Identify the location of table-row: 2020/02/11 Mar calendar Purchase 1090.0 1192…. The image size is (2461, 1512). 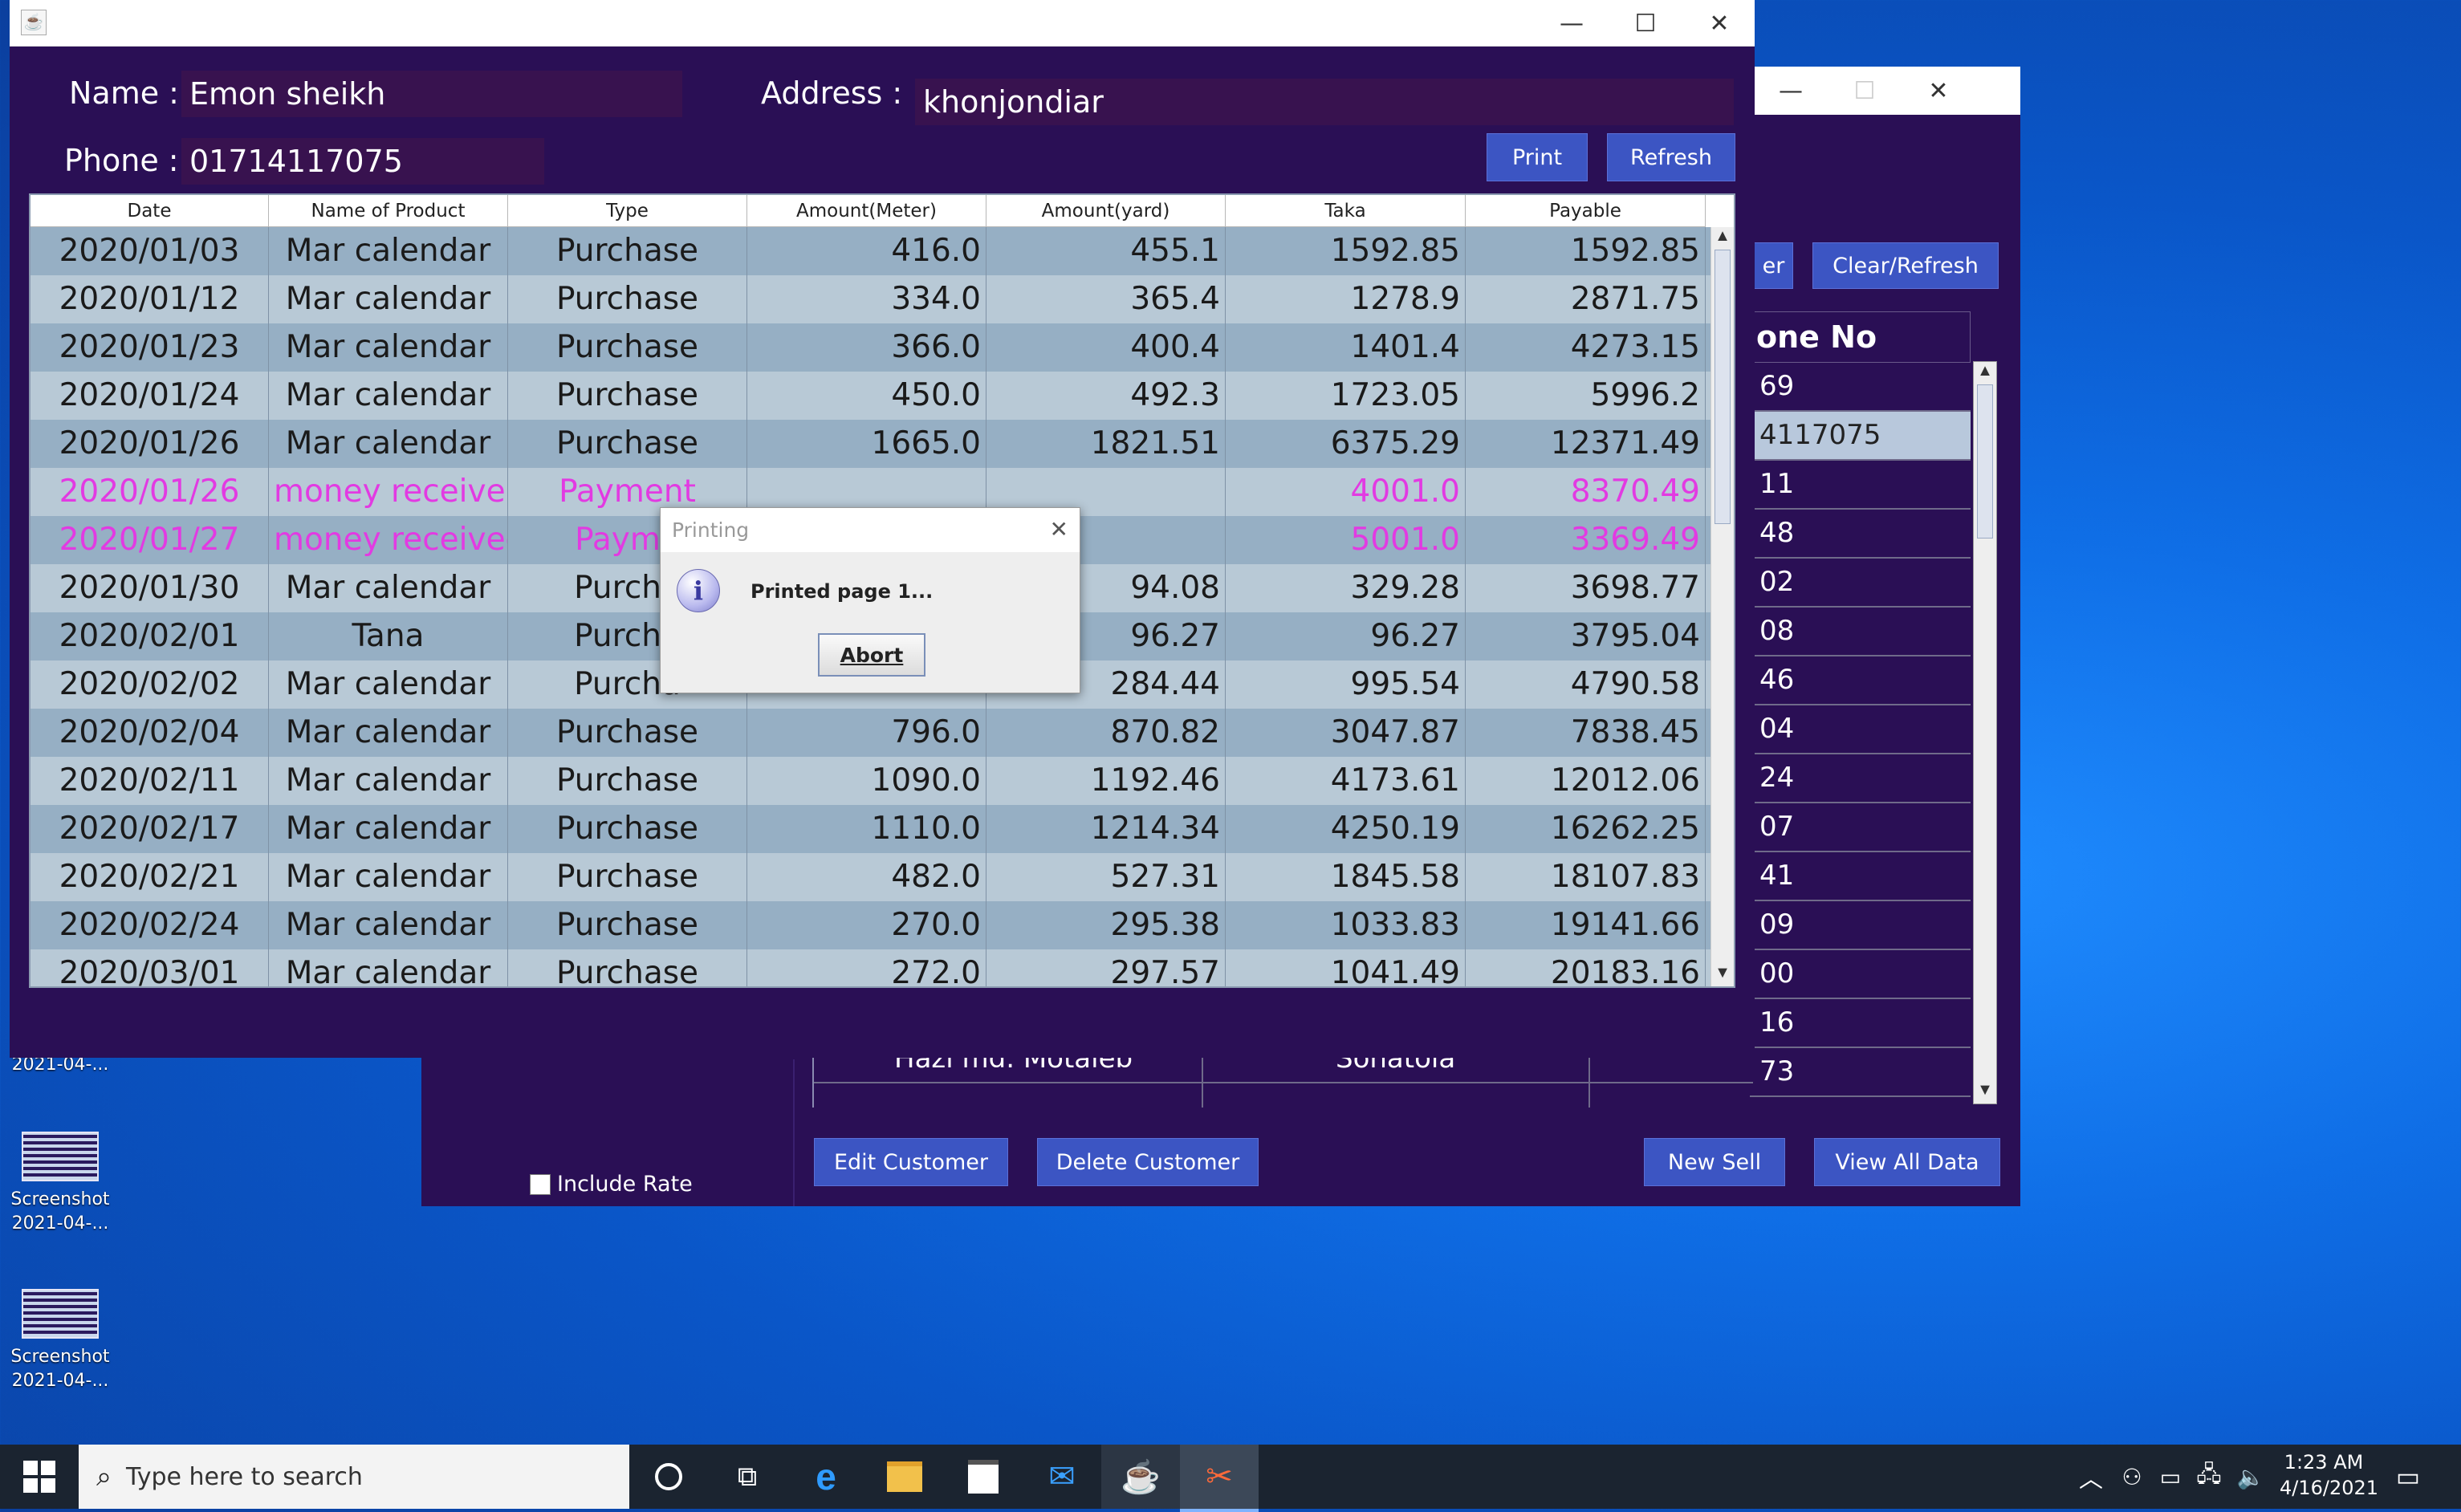
(872, 781).